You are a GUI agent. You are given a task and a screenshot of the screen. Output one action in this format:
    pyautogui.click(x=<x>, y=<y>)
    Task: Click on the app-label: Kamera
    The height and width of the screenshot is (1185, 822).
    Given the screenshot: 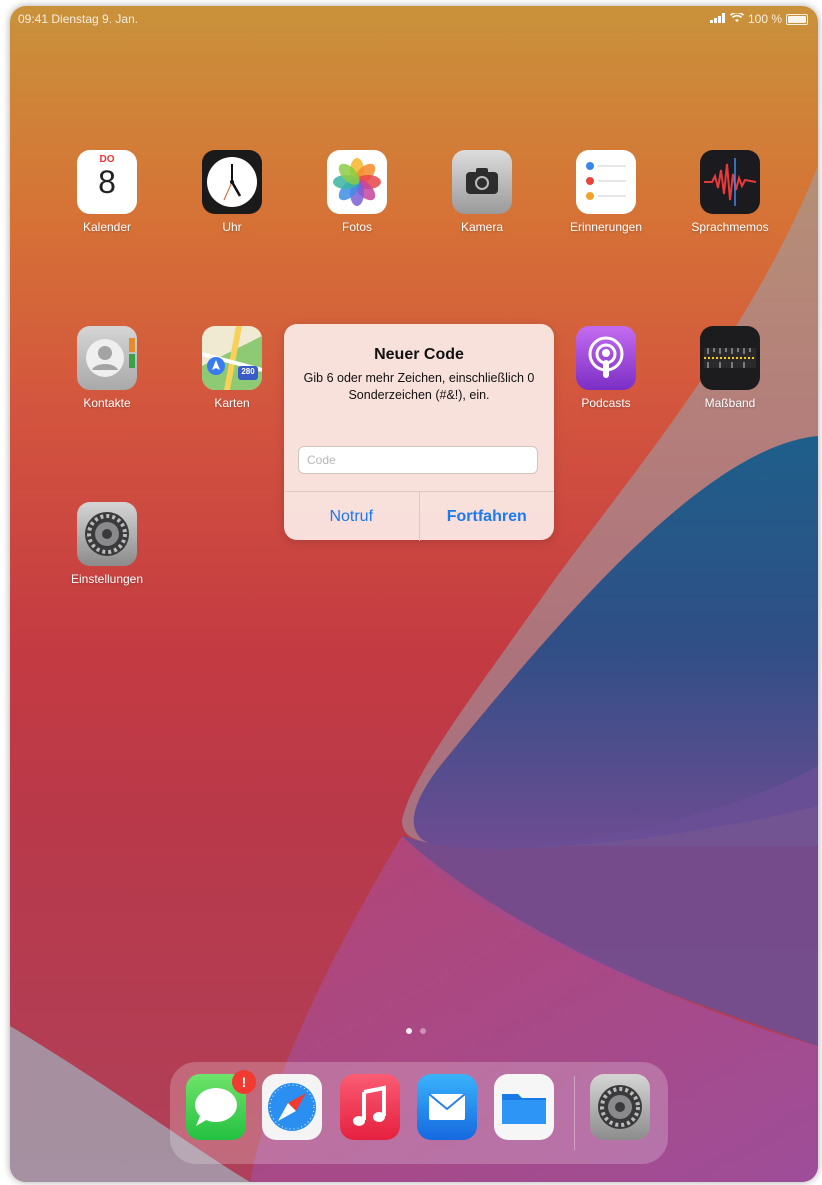 What is the action you would take?
    pyautogui.click(x=482, y=227)
    